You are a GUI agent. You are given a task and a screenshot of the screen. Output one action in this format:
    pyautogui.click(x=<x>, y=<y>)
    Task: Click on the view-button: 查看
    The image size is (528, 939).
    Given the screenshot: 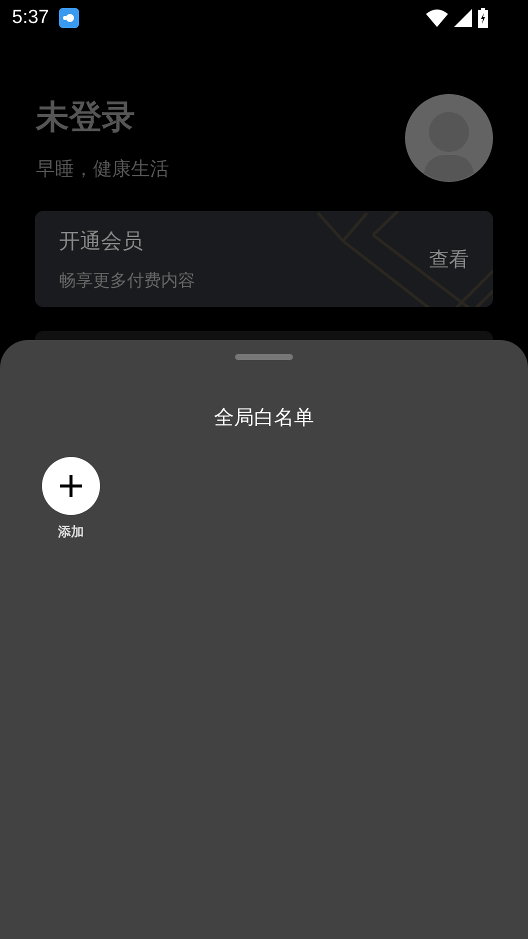 What is the action you would take?
    pyautogui.click(x=449, y=259)
    